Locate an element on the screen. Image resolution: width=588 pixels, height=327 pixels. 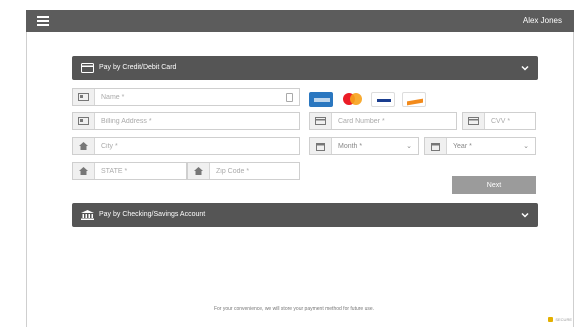
billing-address-field is located at coordinates (186, 121).